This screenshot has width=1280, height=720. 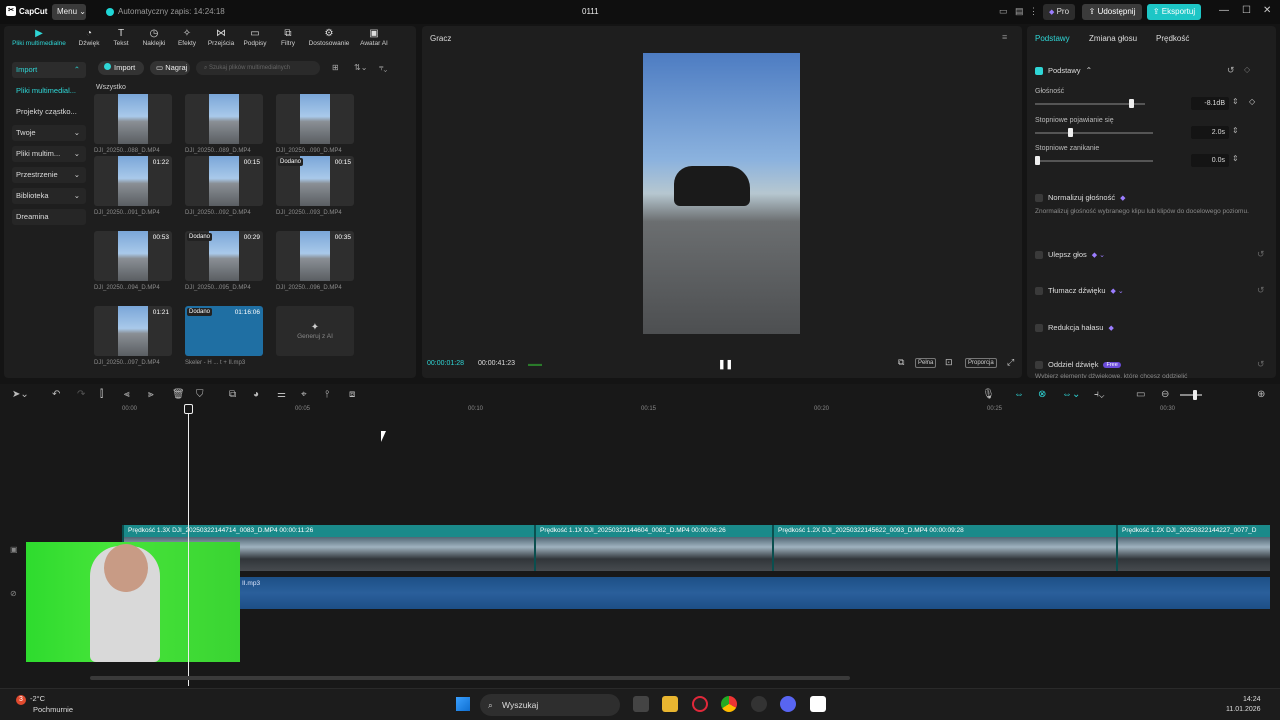 I want to click on export-button: ⇪ Eksportuj, so click(x=1174, y=12).